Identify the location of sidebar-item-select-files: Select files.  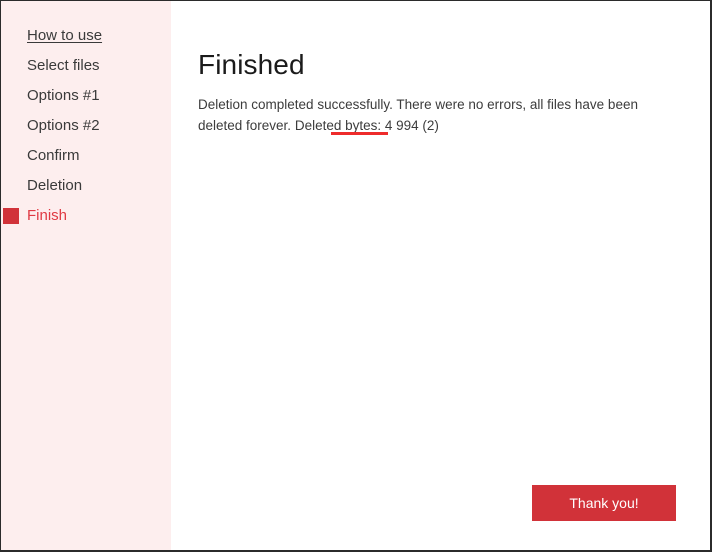
(86, 66).